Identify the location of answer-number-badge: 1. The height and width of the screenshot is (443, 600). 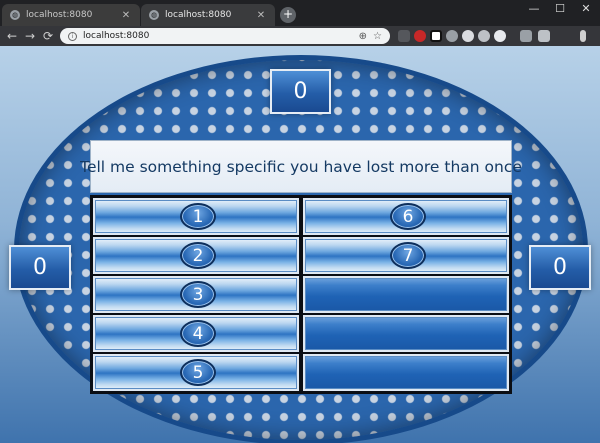
(198, 216).